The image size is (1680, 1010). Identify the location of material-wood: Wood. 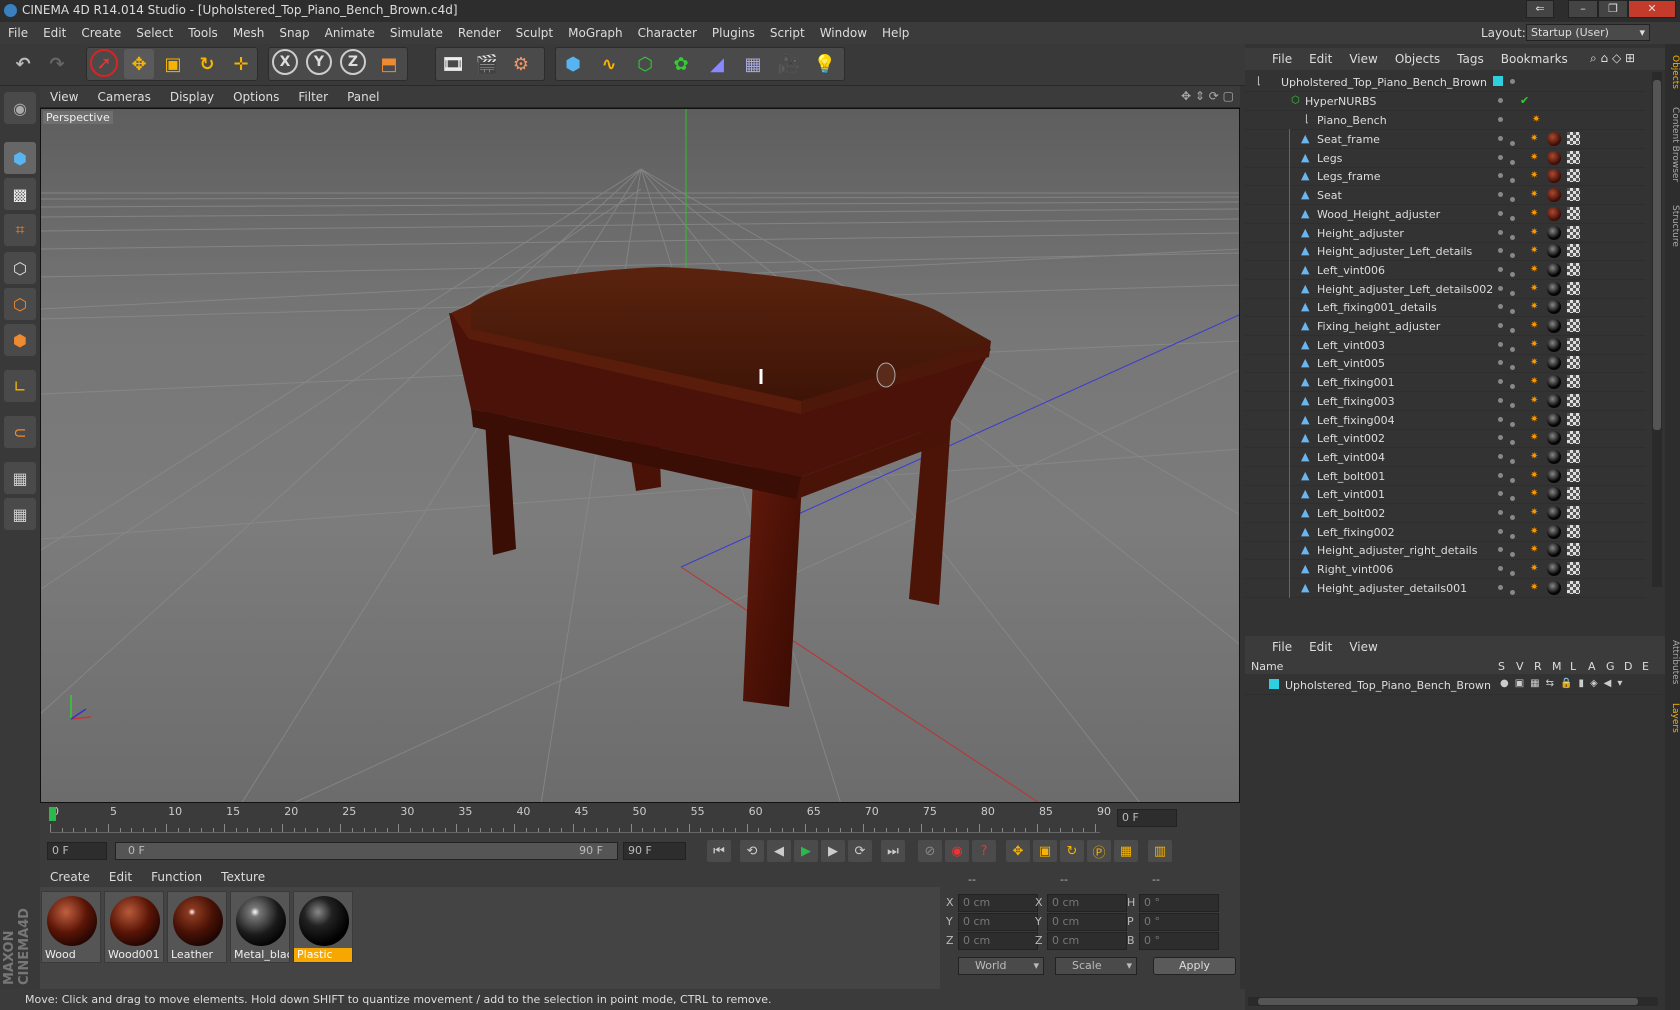
(71, 927).